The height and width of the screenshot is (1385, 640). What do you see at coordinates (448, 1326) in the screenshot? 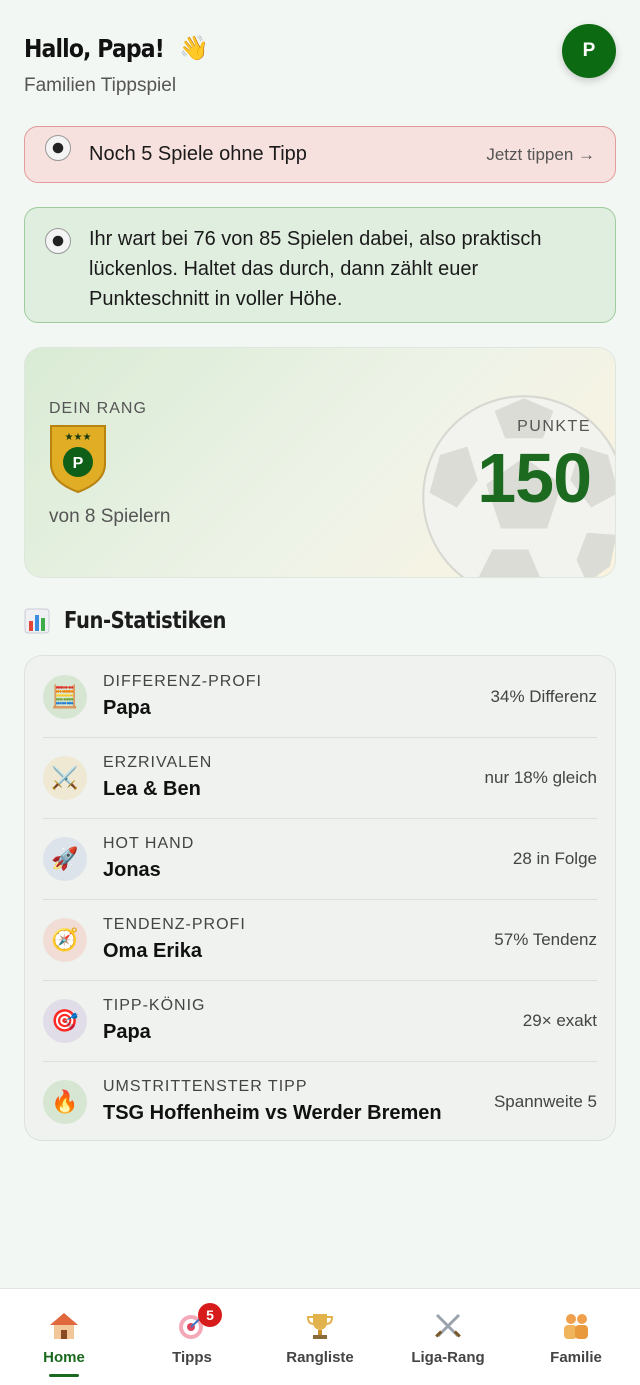
I see `crossed-swords-icon` at bounding box center [448, 1326].